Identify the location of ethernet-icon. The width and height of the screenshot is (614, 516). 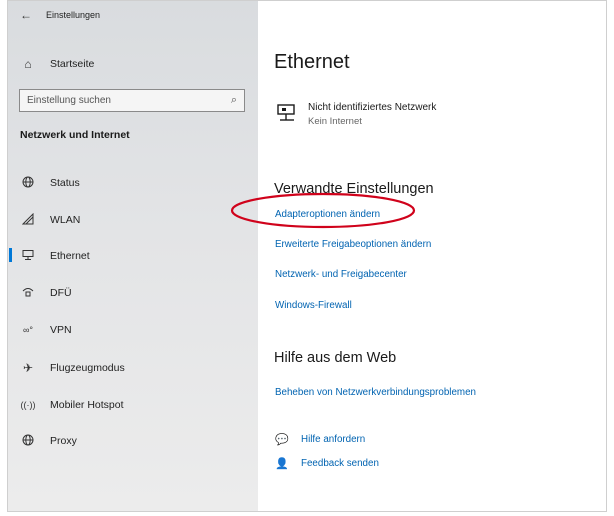
(28, 256).